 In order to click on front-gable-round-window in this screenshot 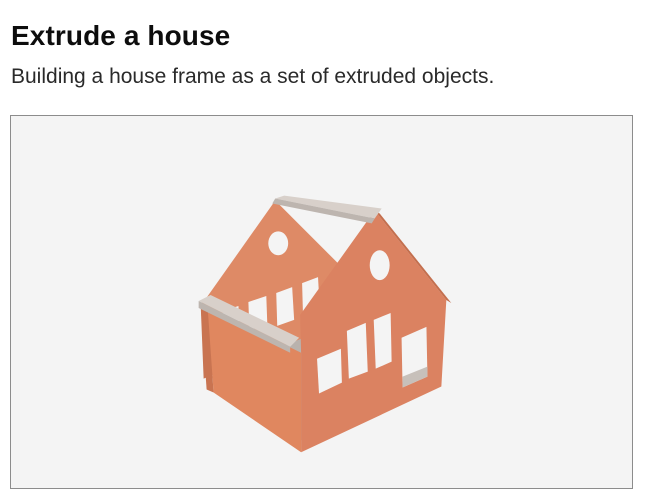, I will do `click(379, 265)`.